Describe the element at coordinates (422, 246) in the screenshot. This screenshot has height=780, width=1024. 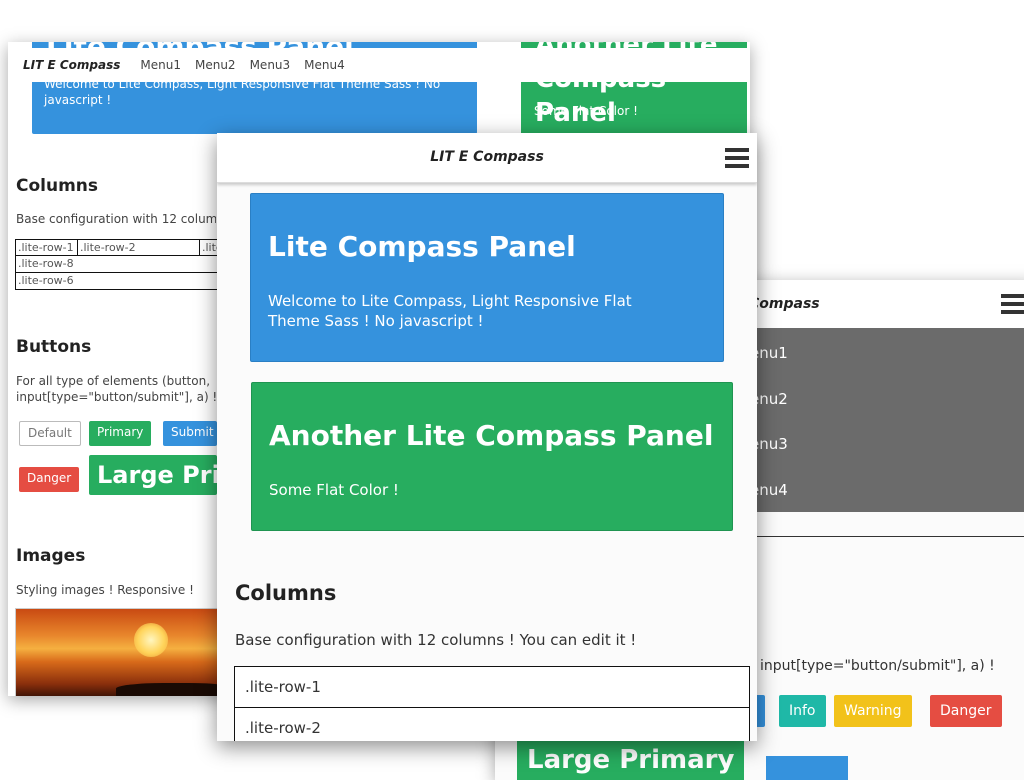
I see `panel-title: Lite Compass Panel` at that location.